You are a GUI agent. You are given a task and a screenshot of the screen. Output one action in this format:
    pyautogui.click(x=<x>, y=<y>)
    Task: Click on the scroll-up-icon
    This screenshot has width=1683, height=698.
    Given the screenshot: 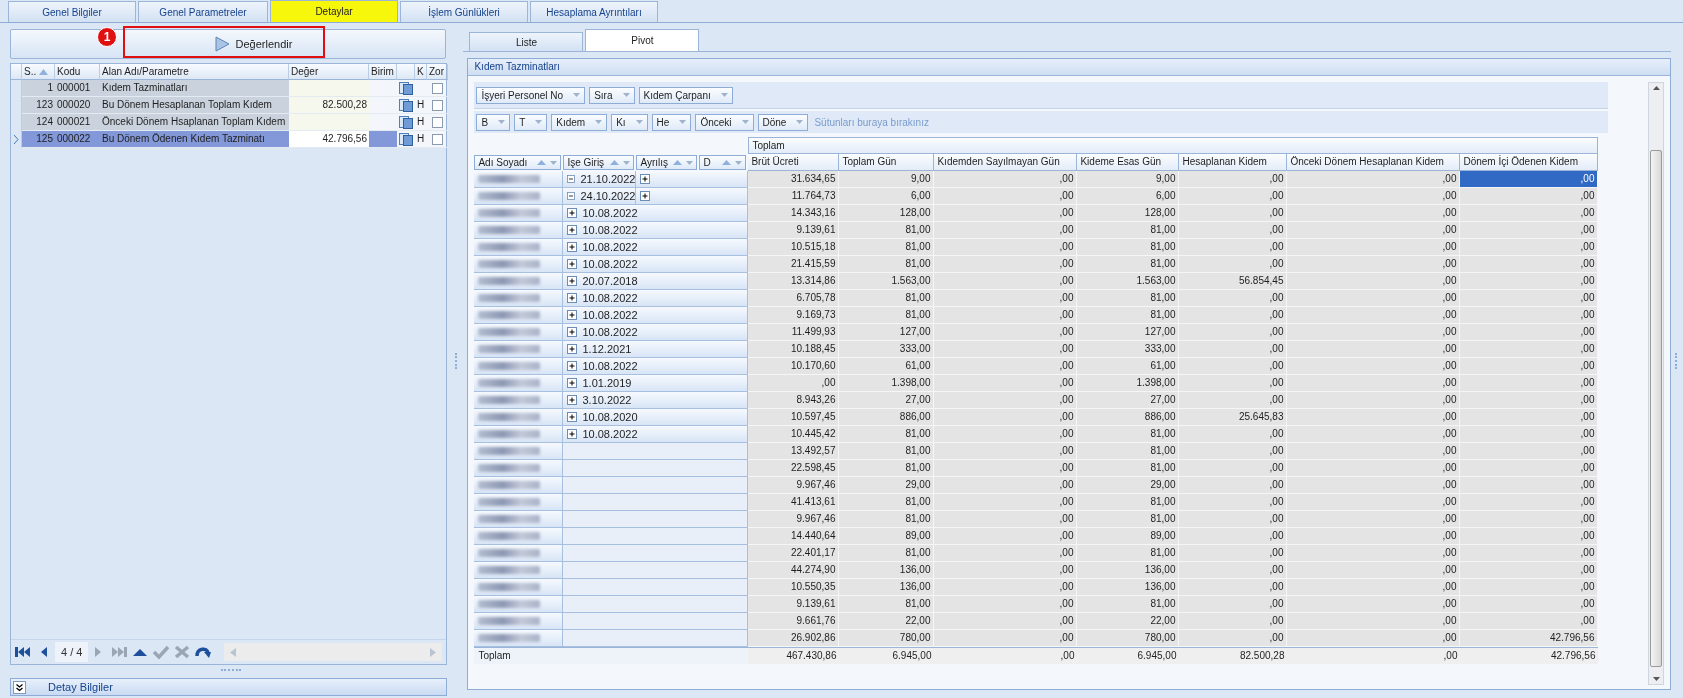 What is the action you would take?
    pyautogui.click(x=1656, y=88)
    